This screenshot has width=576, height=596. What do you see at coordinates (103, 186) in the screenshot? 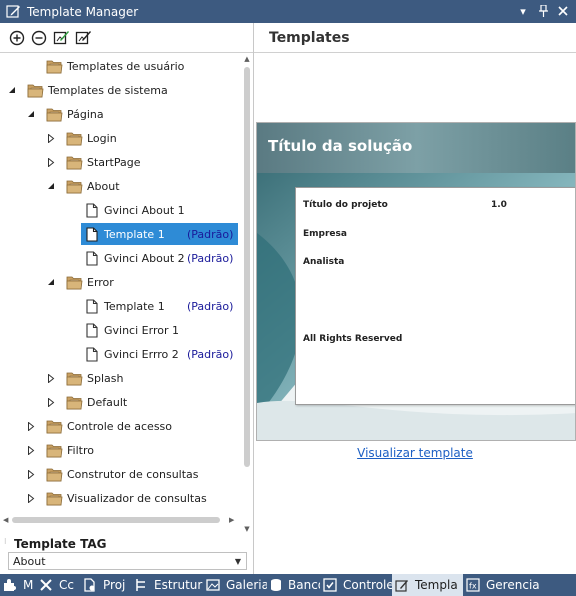
I see `tree-node-label: About` at bounding box center [103, 186].